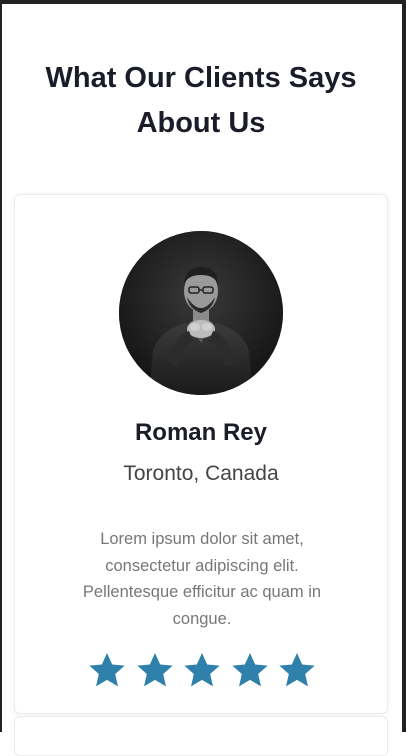  What do you see at coordinates (201, 473) in the screenshot?
I see `client-location: Toronto, Canada` at bounding box center [201, 473].